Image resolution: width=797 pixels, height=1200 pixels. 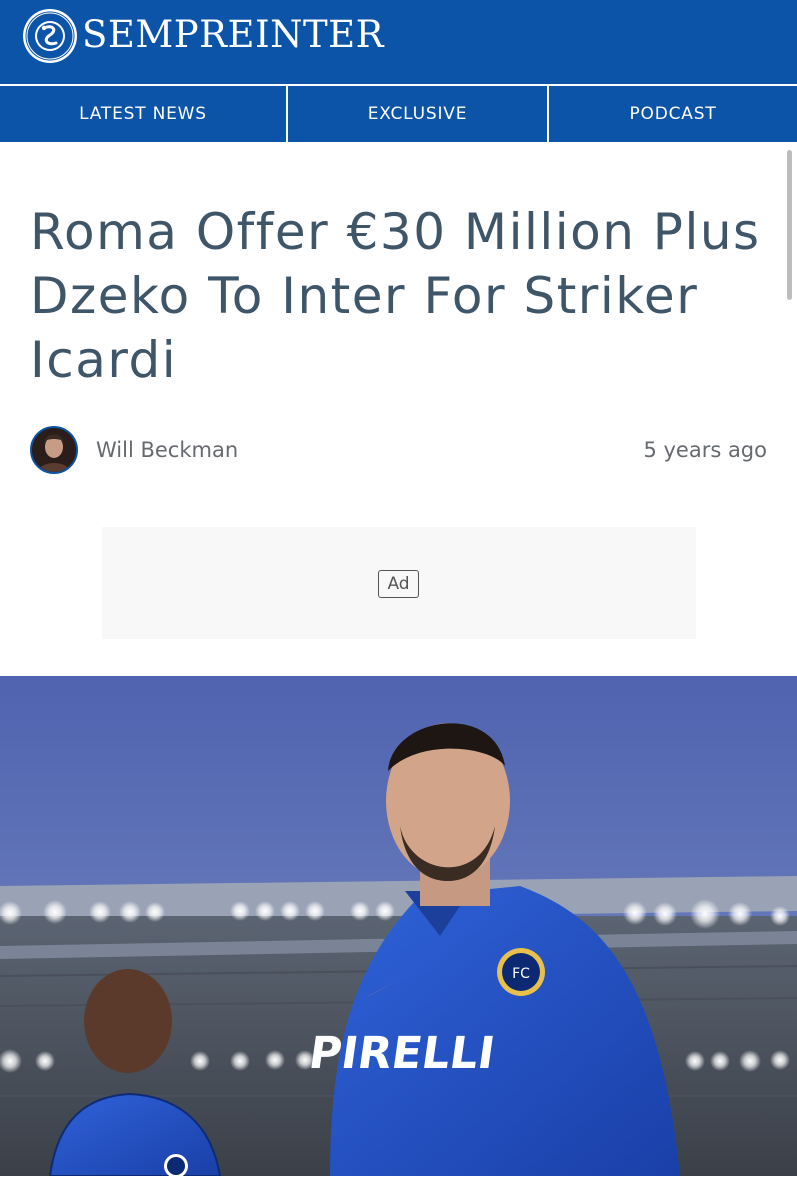 What do you see at coordinates (521, 974) in the screenshot?
I see `svg-text: FC` at bounding box center [521, 974].